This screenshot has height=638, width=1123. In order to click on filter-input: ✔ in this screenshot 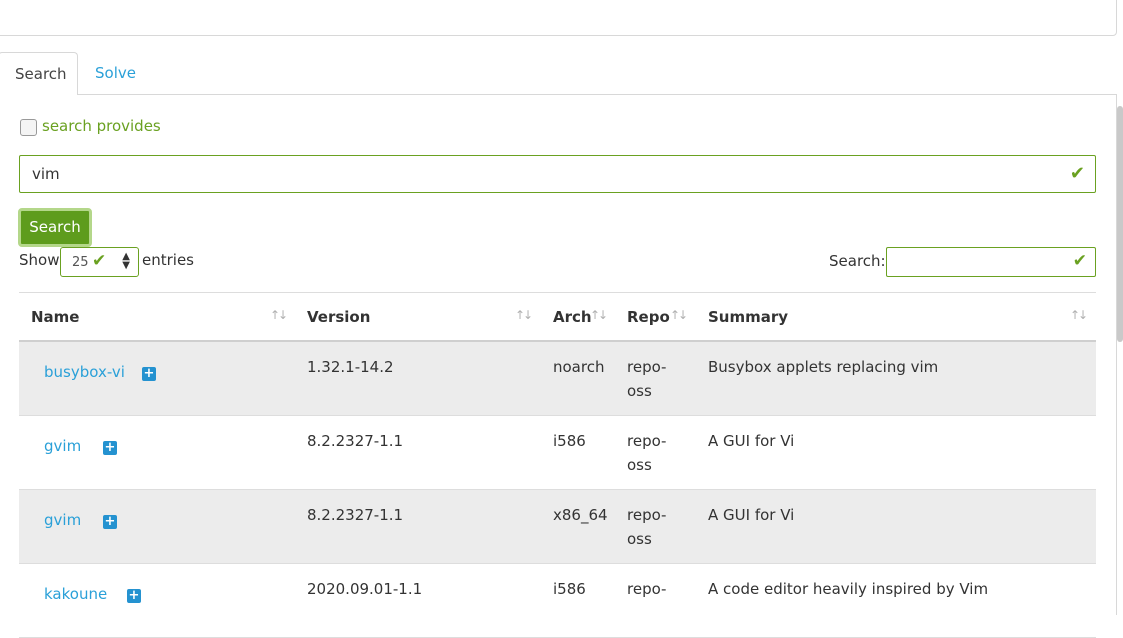, I will do `click(991, 262)`.